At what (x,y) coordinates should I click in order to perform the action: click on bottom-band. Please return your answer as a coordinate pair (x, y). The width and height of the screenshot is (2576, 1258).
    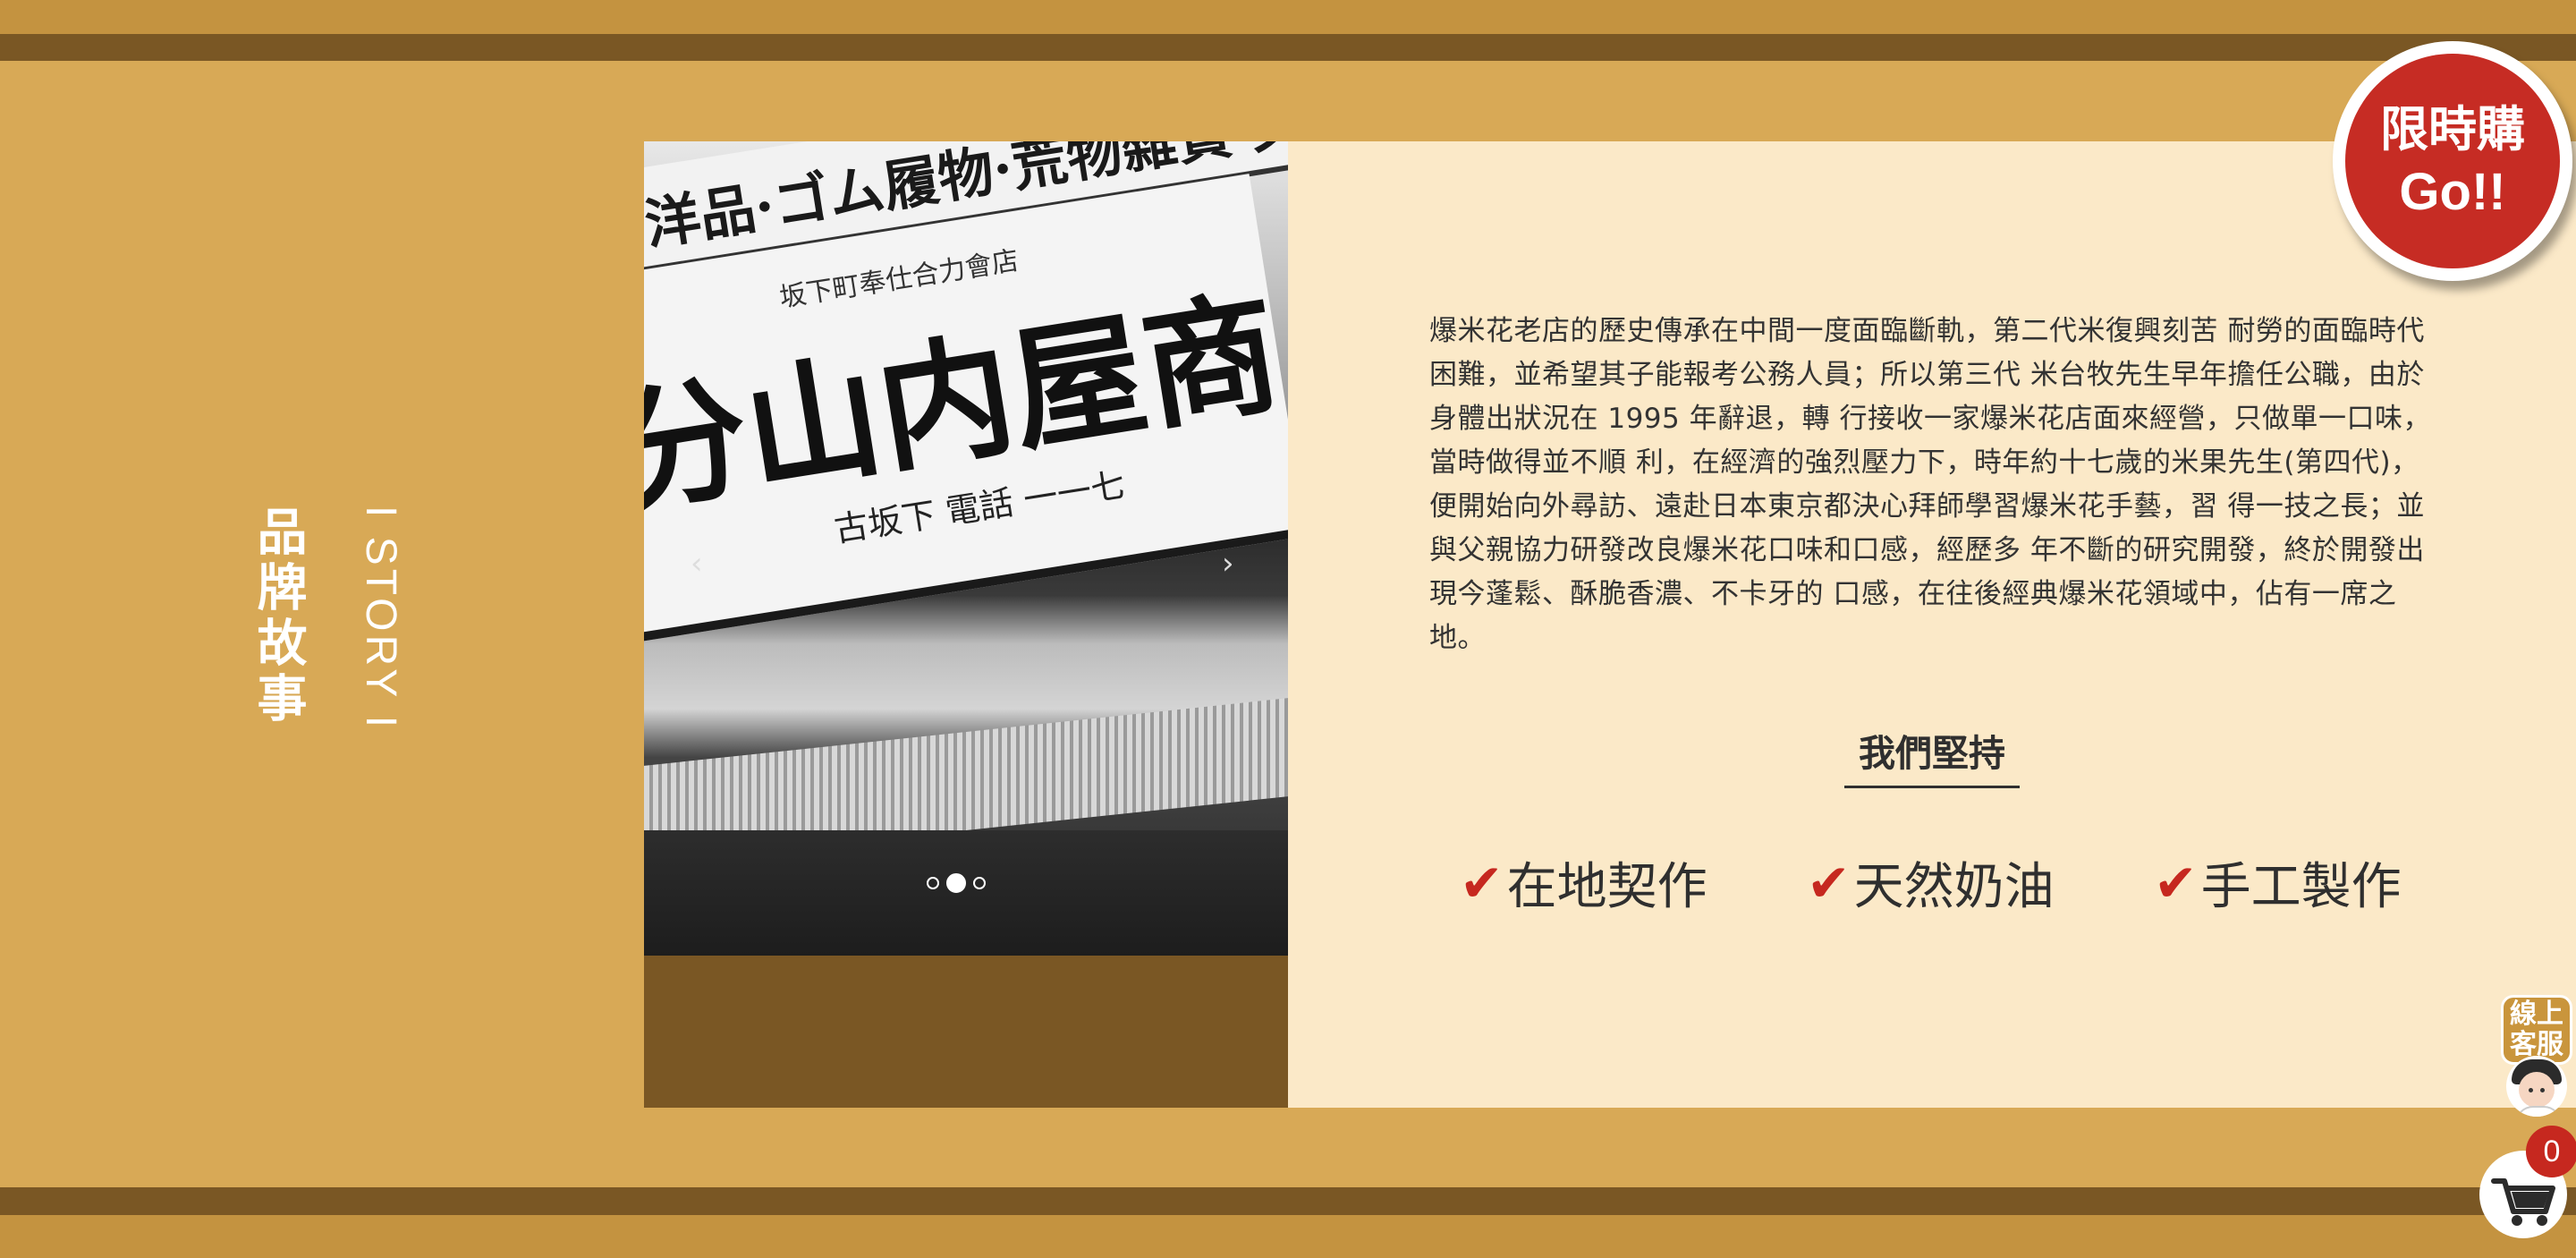
    Looking at the image, I should click on (1288, 1236).